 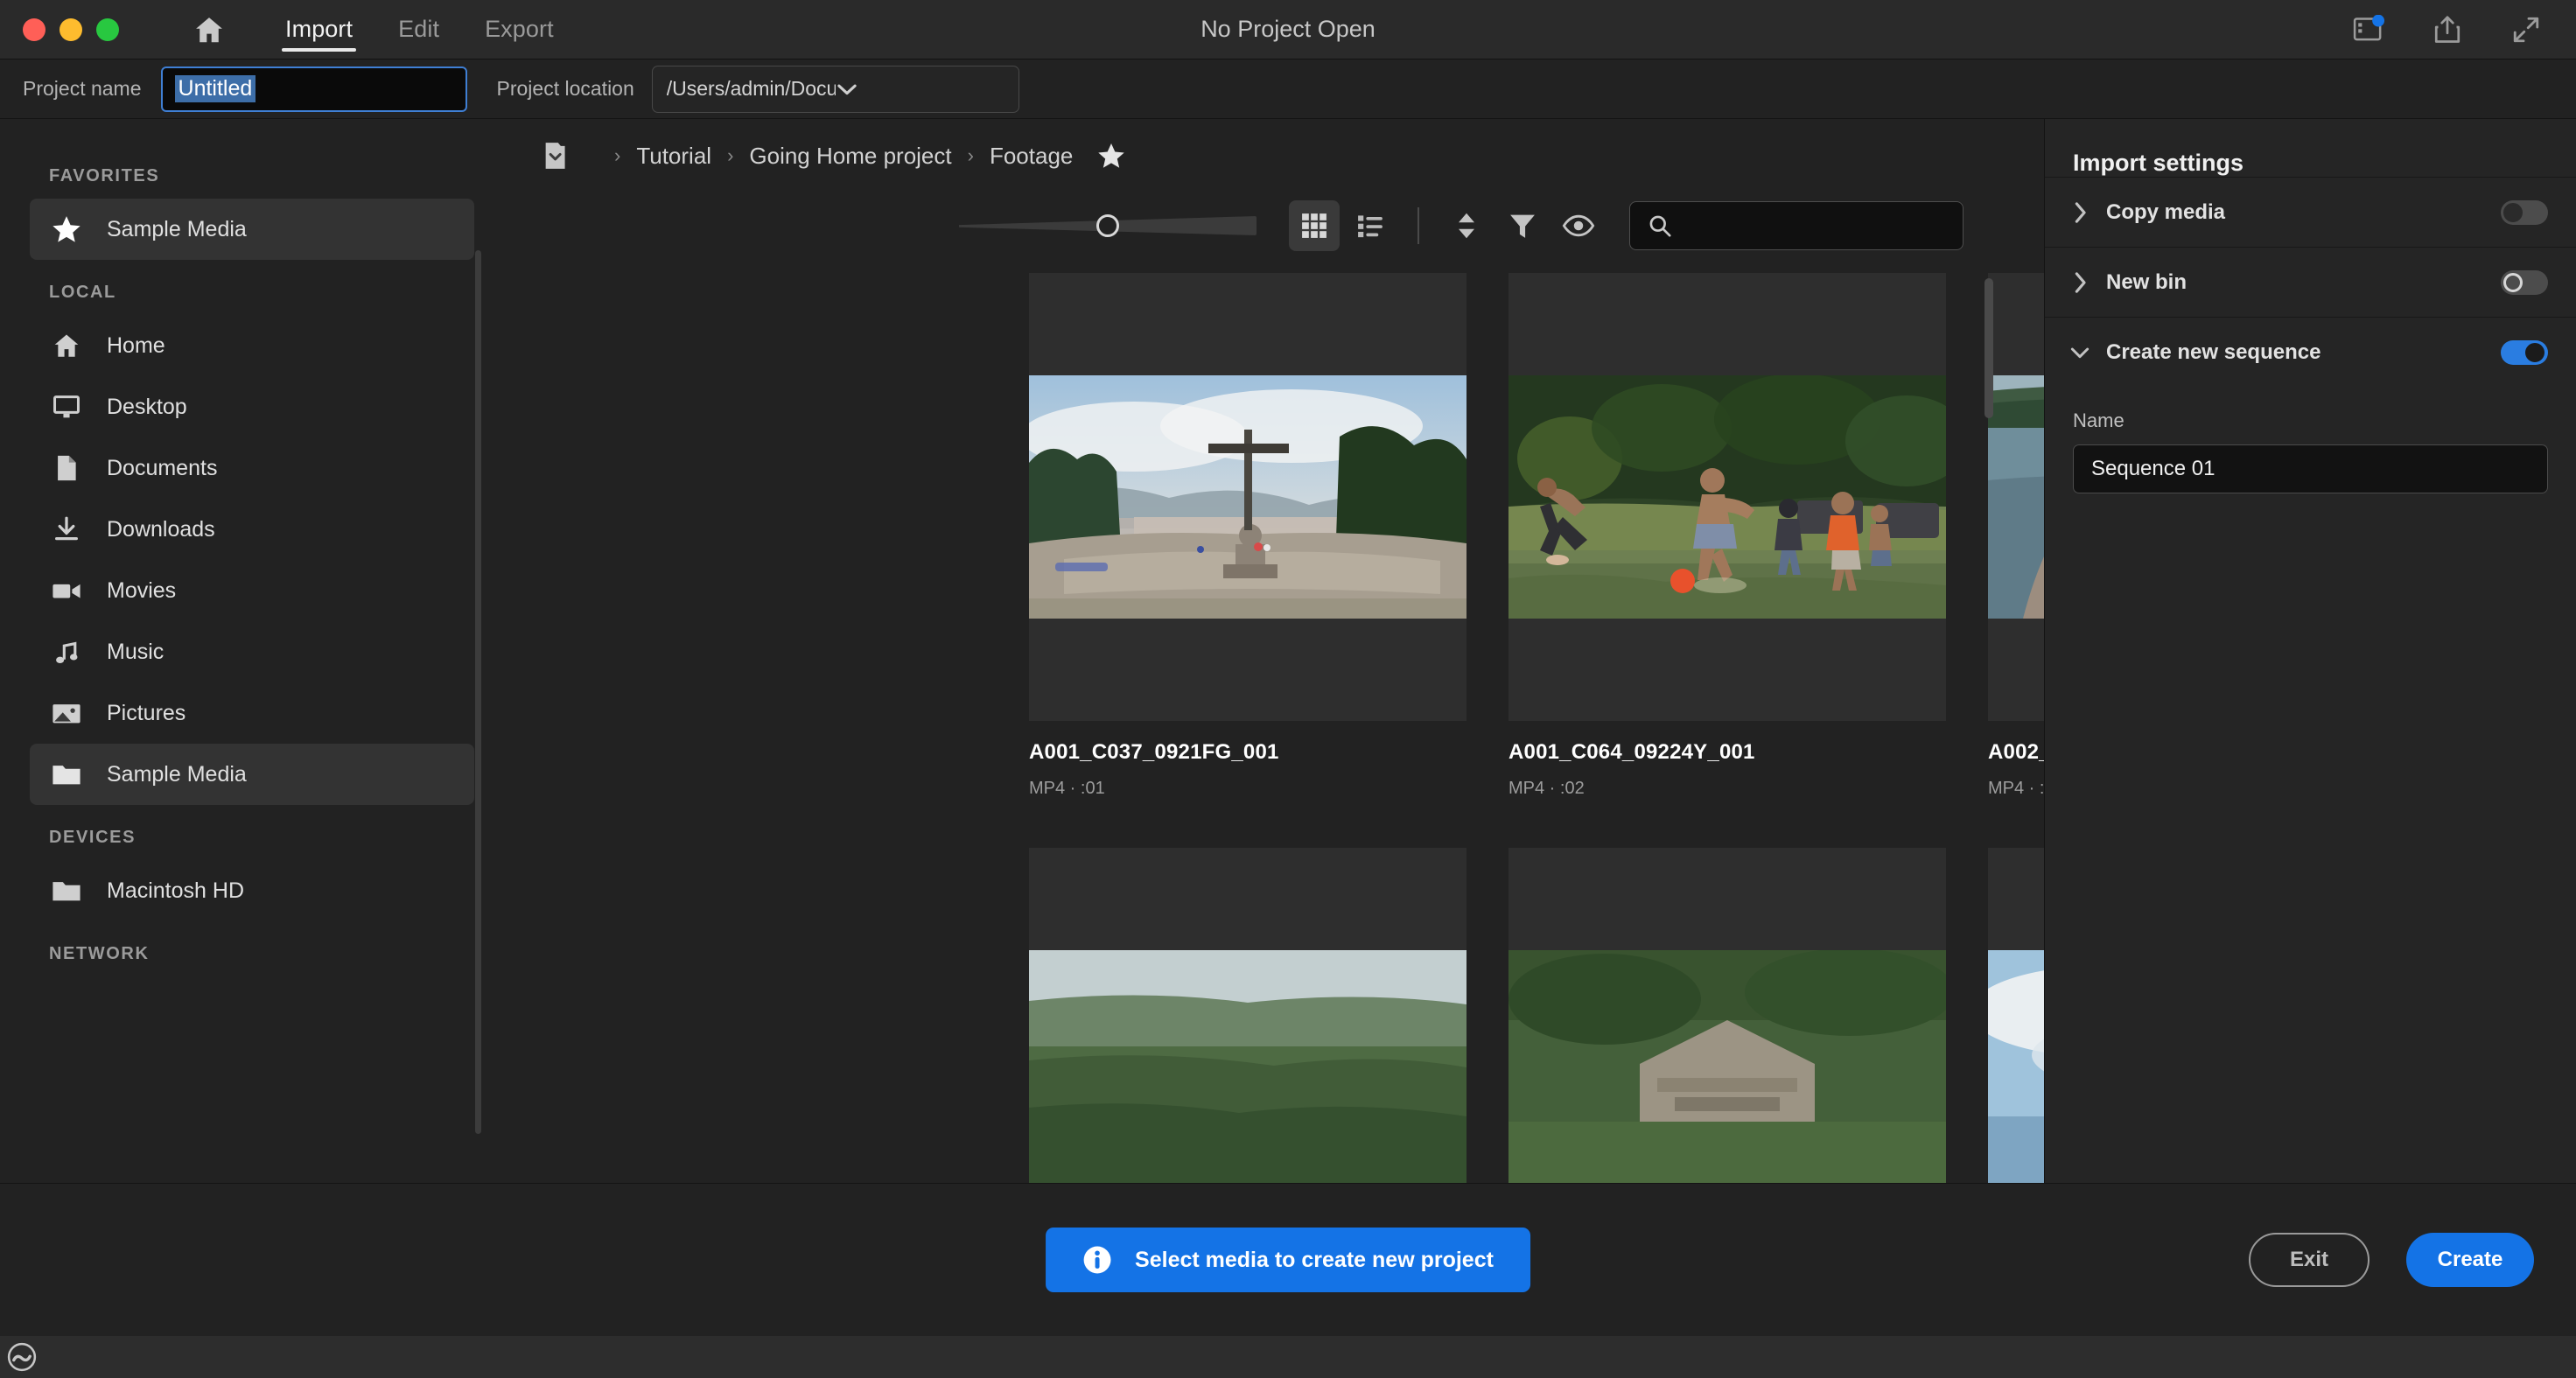 I want to click on media-file-meta: MP4 · :02, so click(x=1546, y=788).